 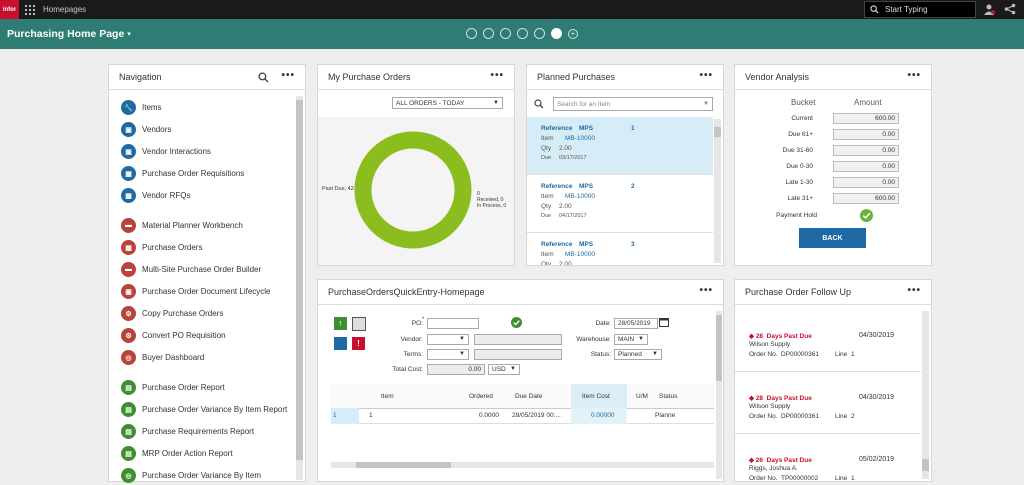 I want to click on nav-item-11: ⚙ Convert PO Requisition, so click(x=173, y=335).